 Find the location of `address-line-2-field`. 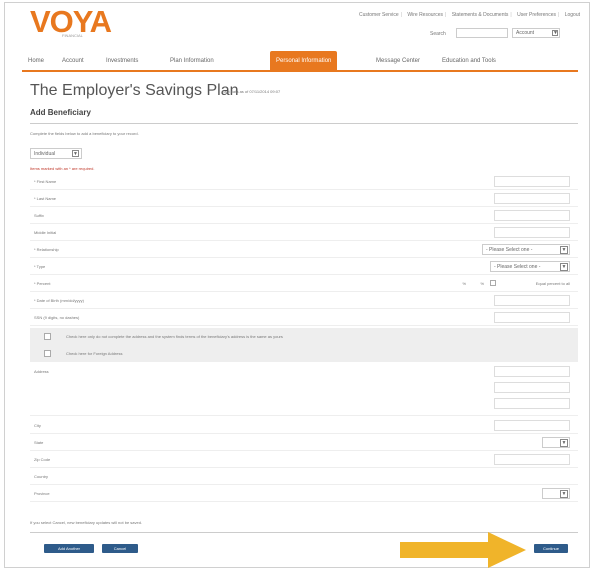

address-line-2-field is located at coordinates (532, 387).